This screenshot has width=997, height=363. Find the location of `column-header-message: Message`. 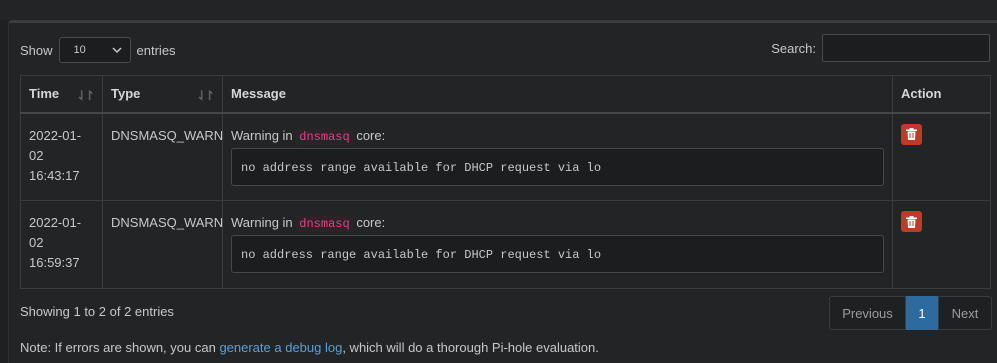

column-header-message: Message is located at coordinates (557, 94).